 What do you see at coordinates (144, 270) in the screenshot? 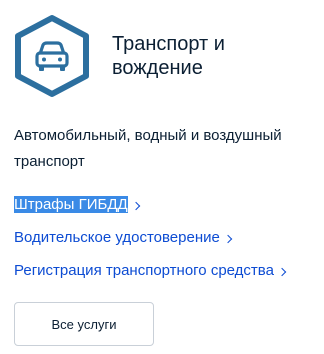
I see `link-vehicle-registration-label: Регистрация транспортного средства` at bounding box center [144, 270].